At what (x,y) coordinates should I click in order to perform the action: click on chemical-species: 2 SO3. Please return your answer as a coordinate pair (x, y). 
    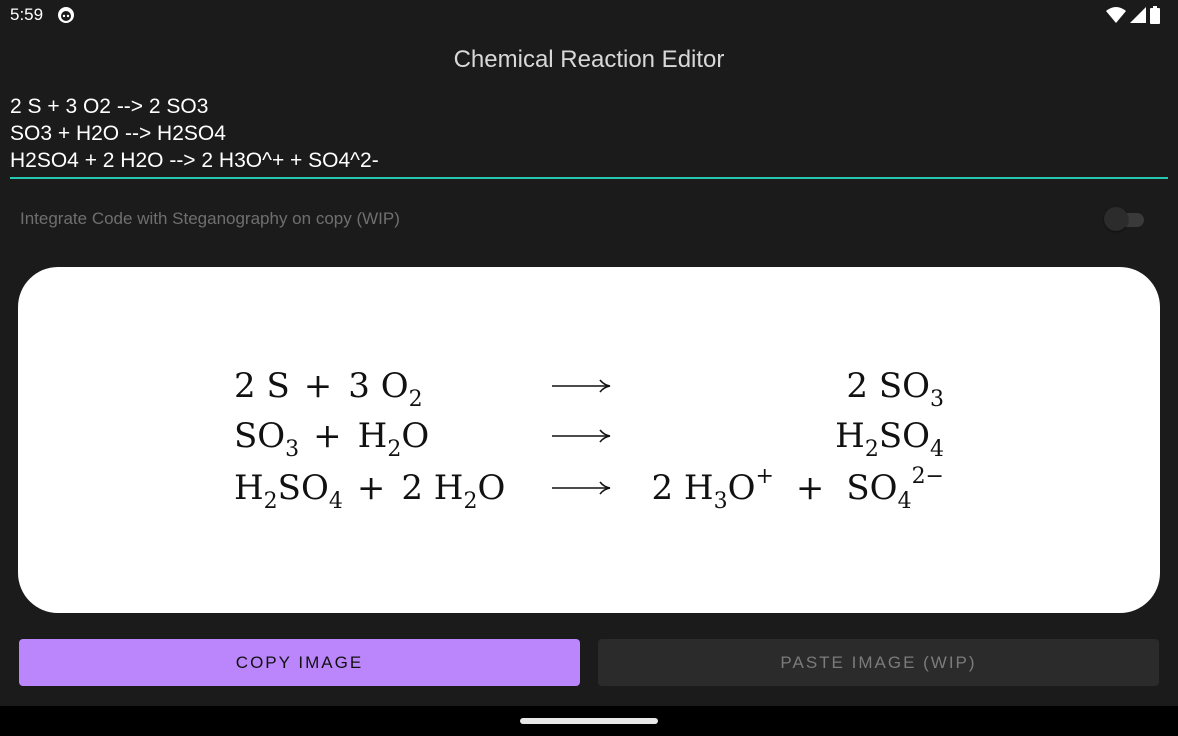
    Looking at the image, I should click on (895, 389).